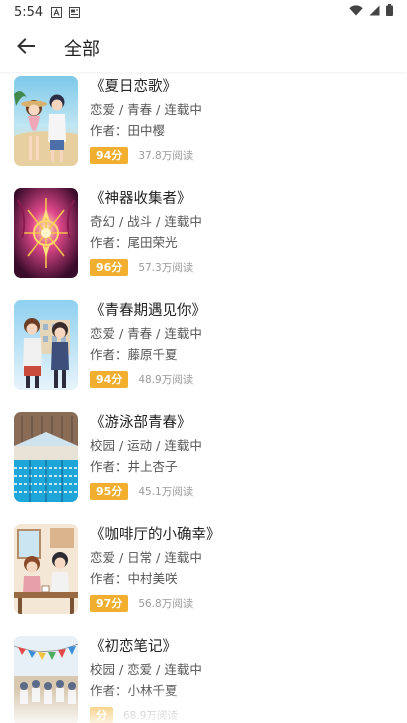 This screenshot has height=723, width=407. What do you see at coordinates (240, 379) in the screenshot?
I see `book-meta: 94分 48.9万阅读` at bounding box center [240, 379].